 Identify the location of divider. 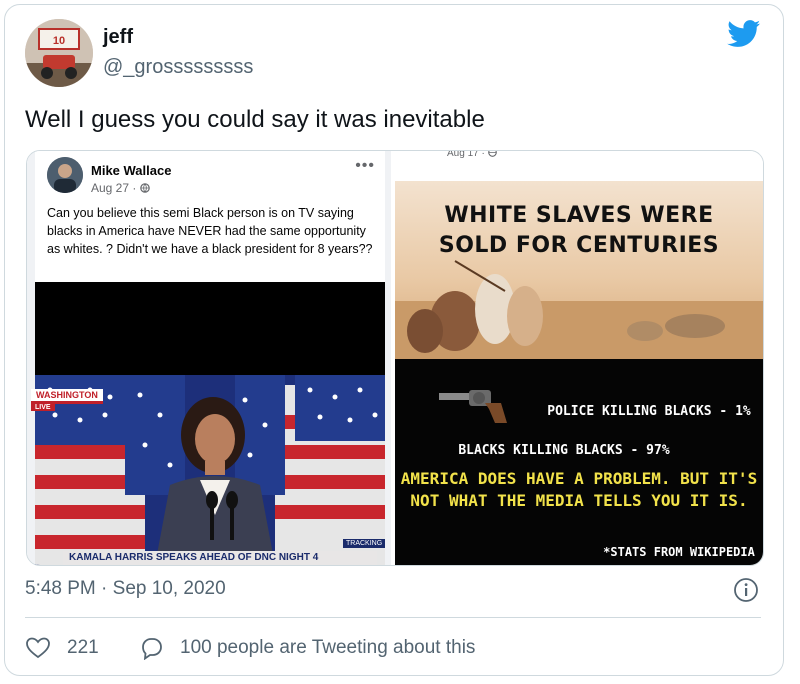
(393, 617).